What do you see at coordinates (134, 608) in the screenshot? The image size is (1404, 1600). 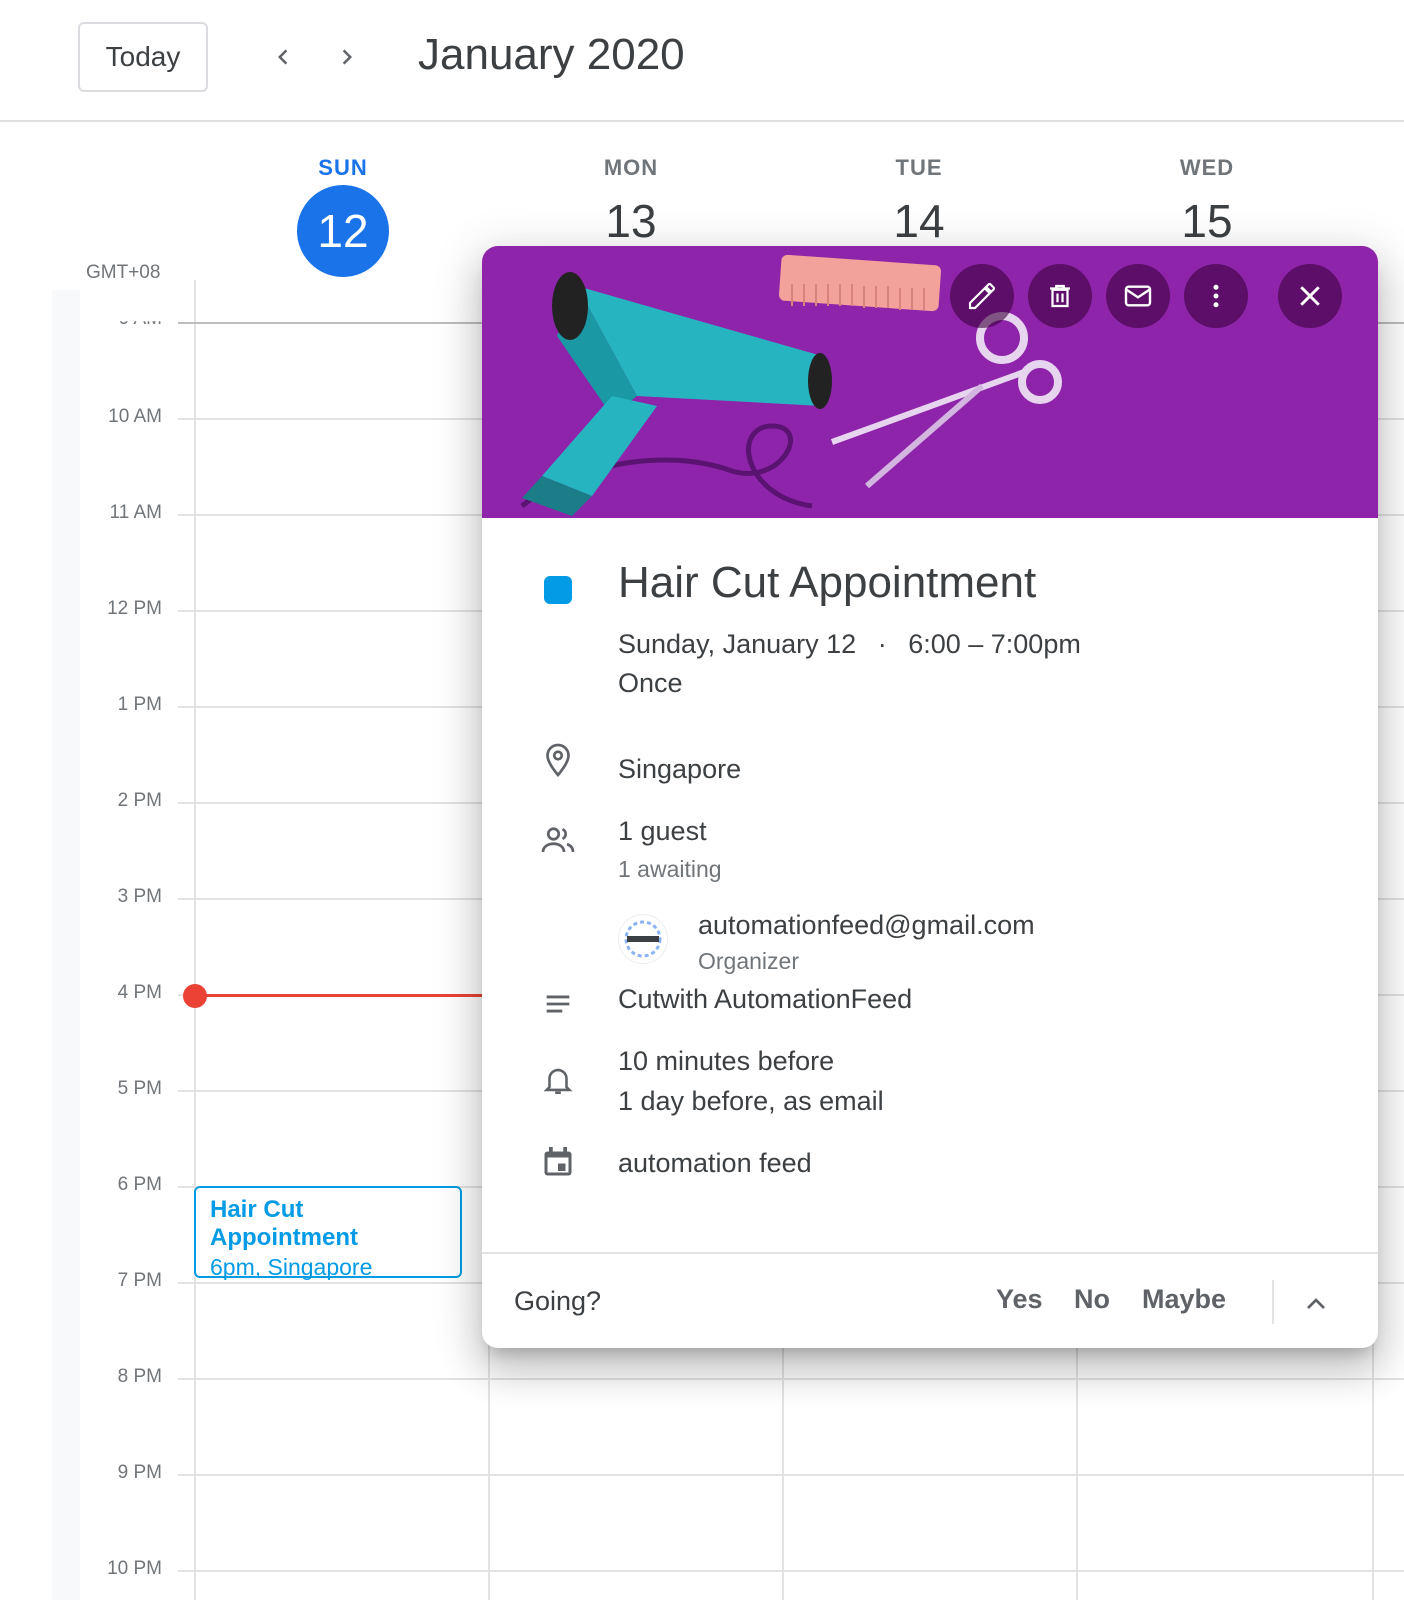 I see `hour-label: 12 PM` at bounding box center [134, 608].